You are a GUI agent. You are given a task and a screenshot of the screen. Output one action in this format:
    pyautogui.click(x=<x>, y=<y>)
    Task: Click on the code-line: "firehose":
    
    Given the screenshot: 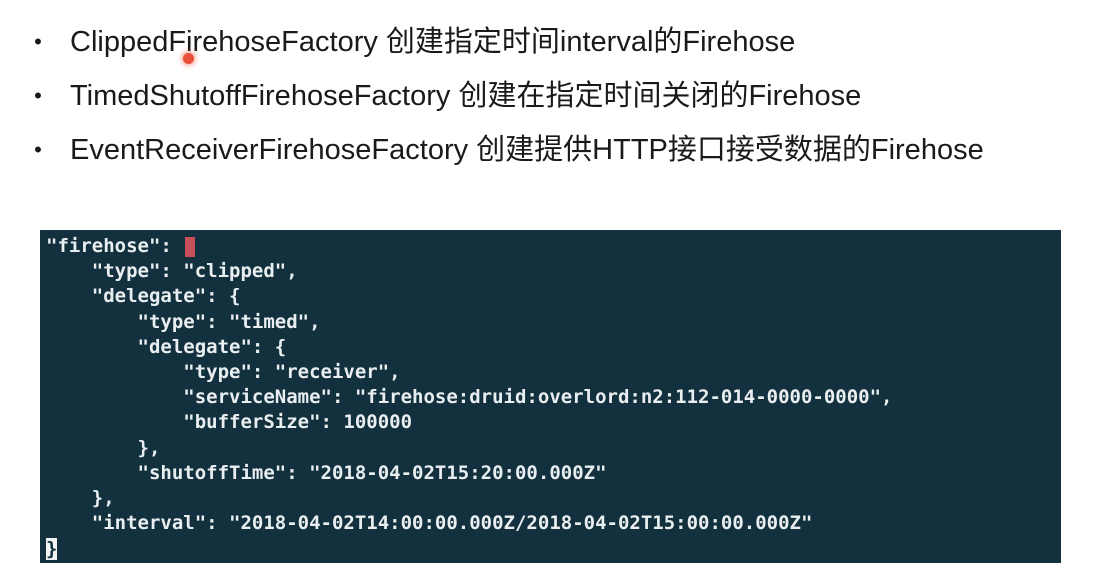 What is the action you would take?
    pyautogui.click(x=553, y=246)
    